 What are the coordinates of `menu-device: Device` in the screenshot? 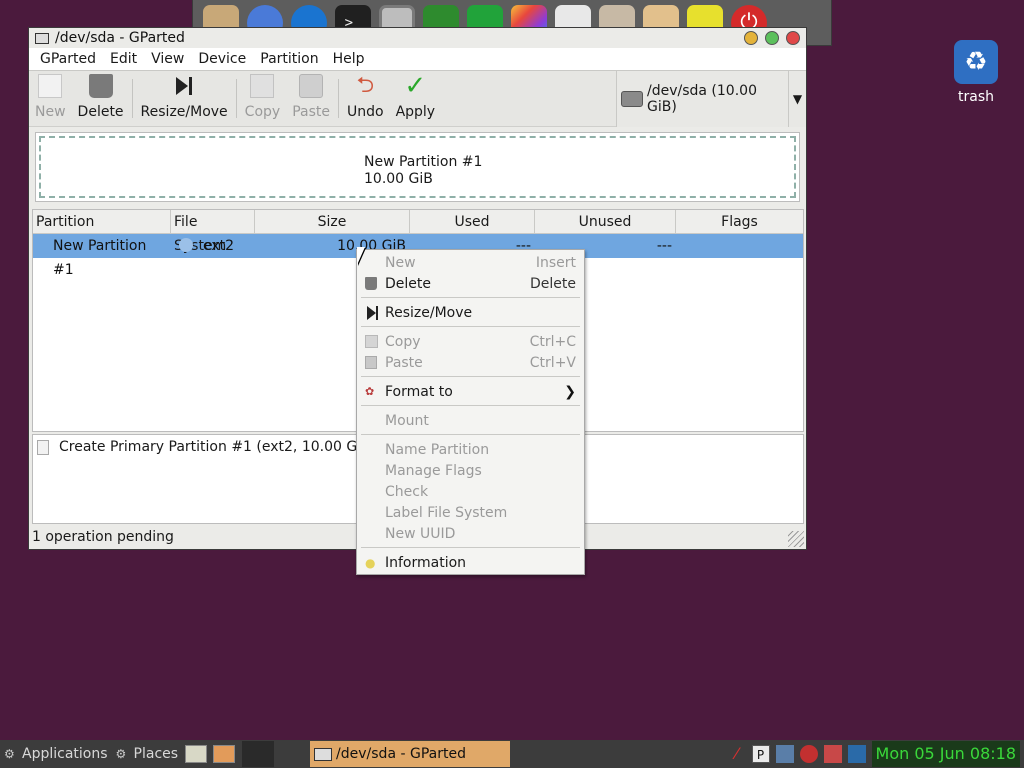 It's located at (222, 59).